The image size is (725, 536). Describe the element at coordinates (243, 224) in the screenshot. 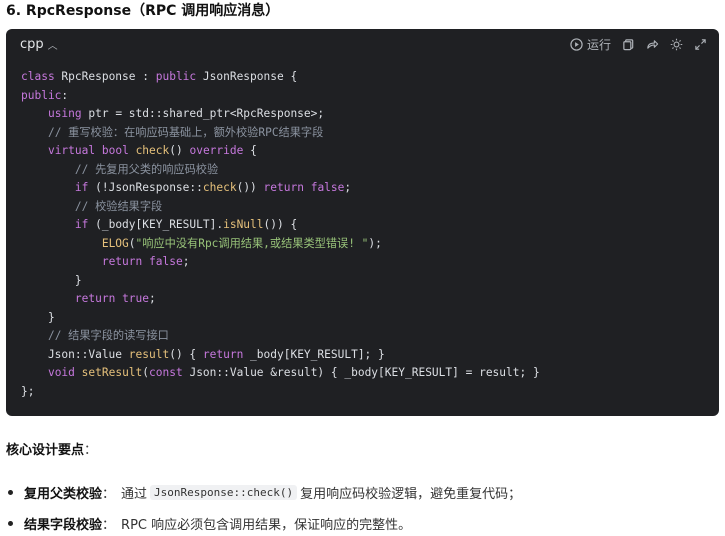

I see `code-token: isNull` at that location.